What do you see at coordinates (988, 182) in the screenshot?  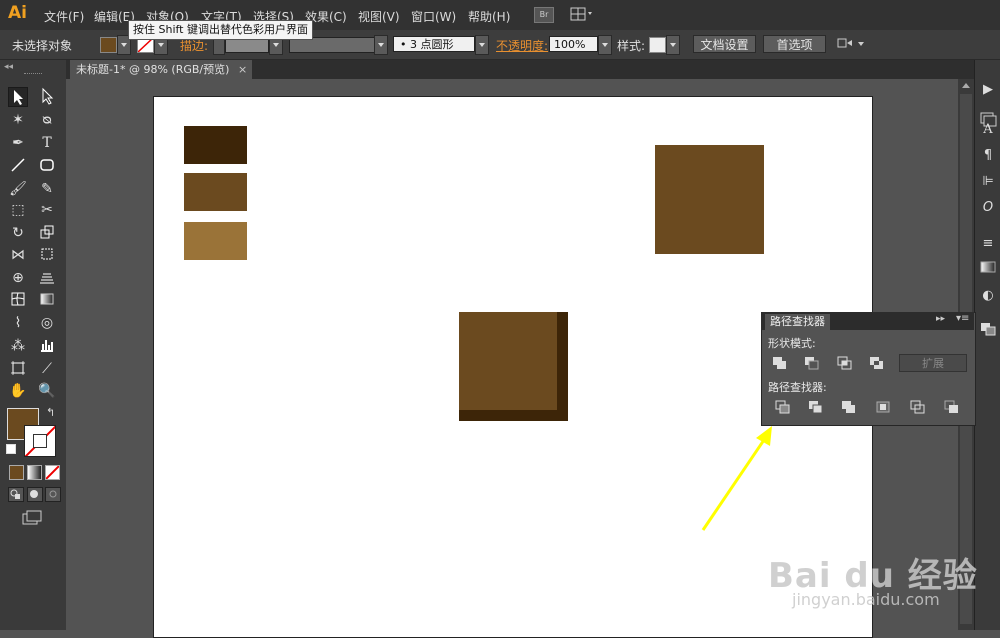 I see `align-panel-icon: ⊫` at bounding box center [988, 182].